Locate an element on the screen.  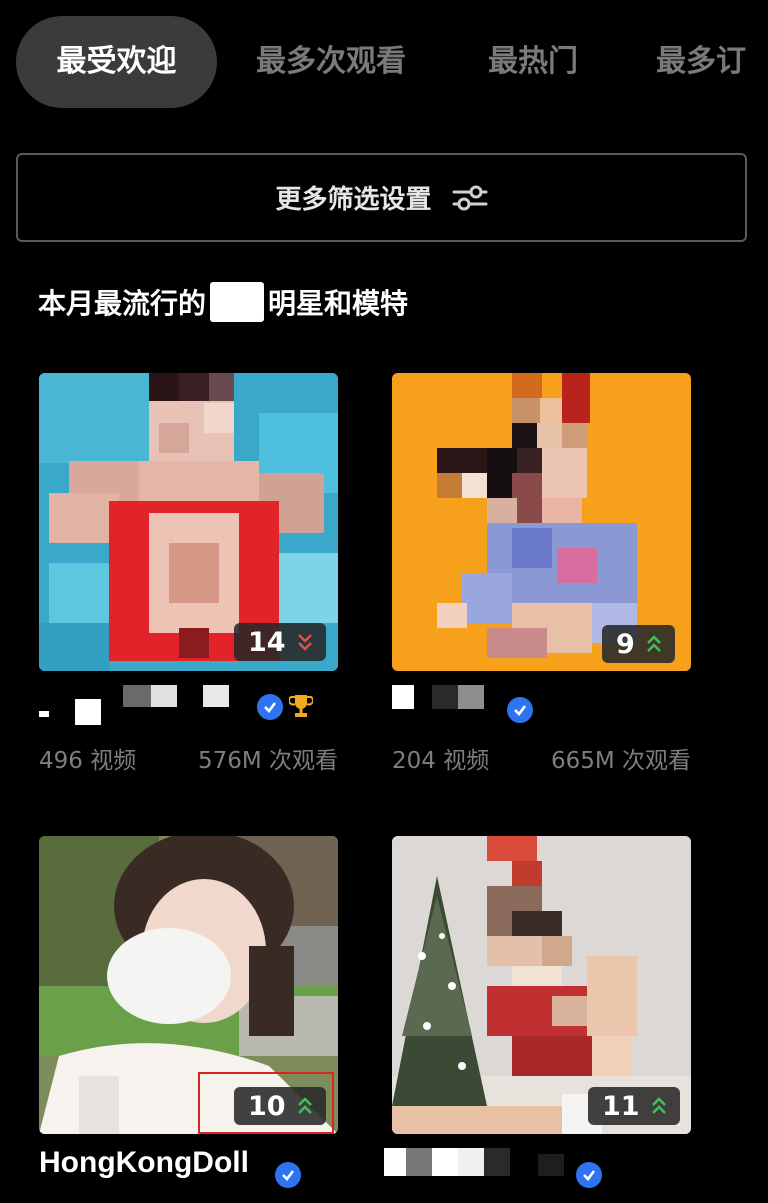
tab-most-viewed: 最多次观看 is located at coordinates (331, 62).